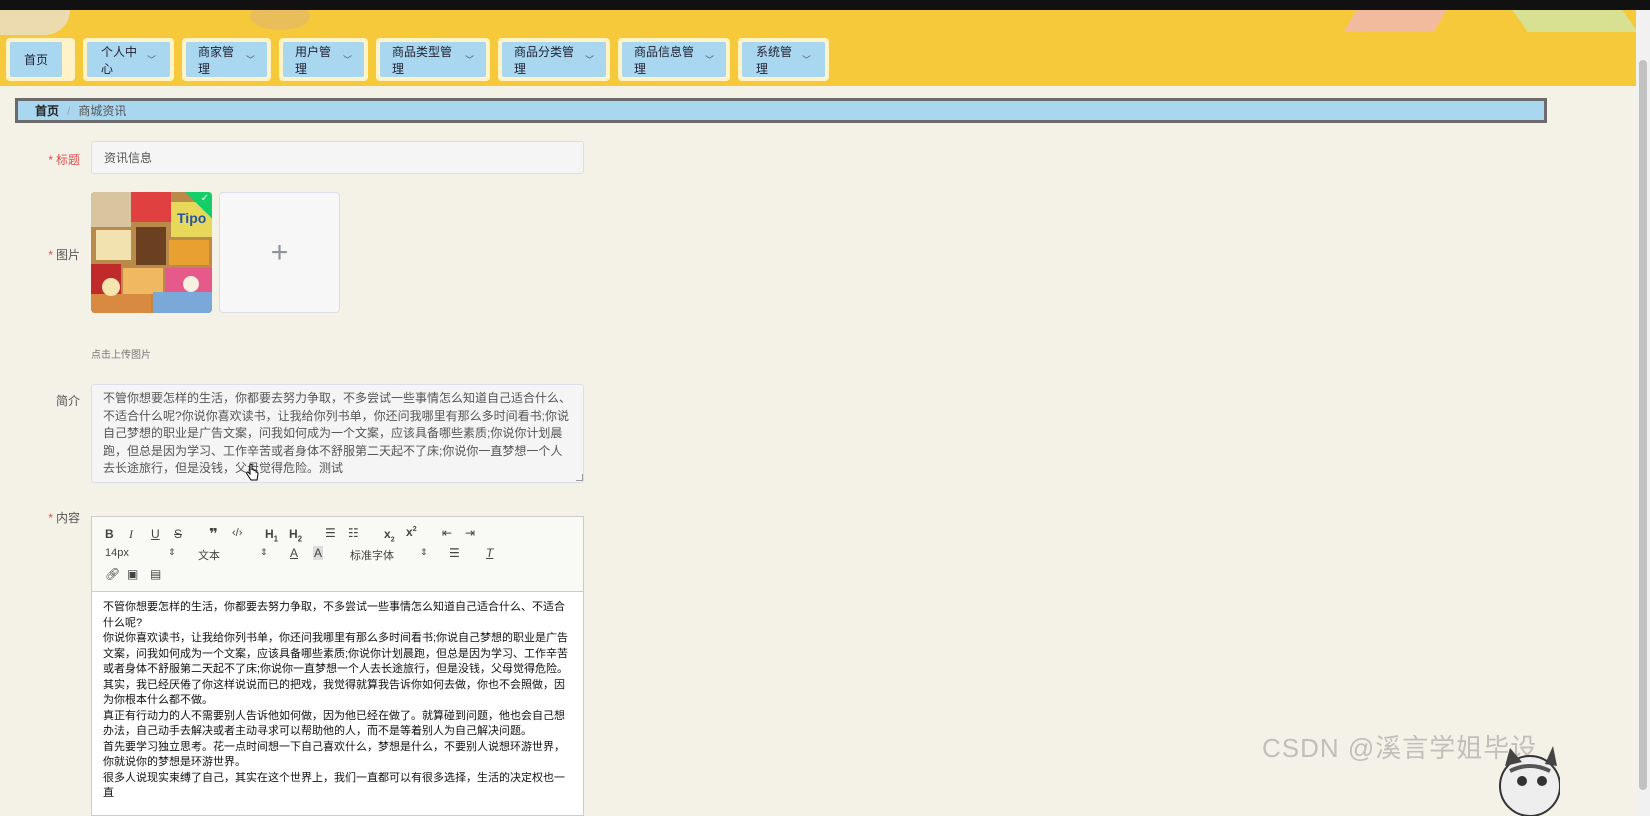  I want to click on intro-label: 简介, so click(67, 401).